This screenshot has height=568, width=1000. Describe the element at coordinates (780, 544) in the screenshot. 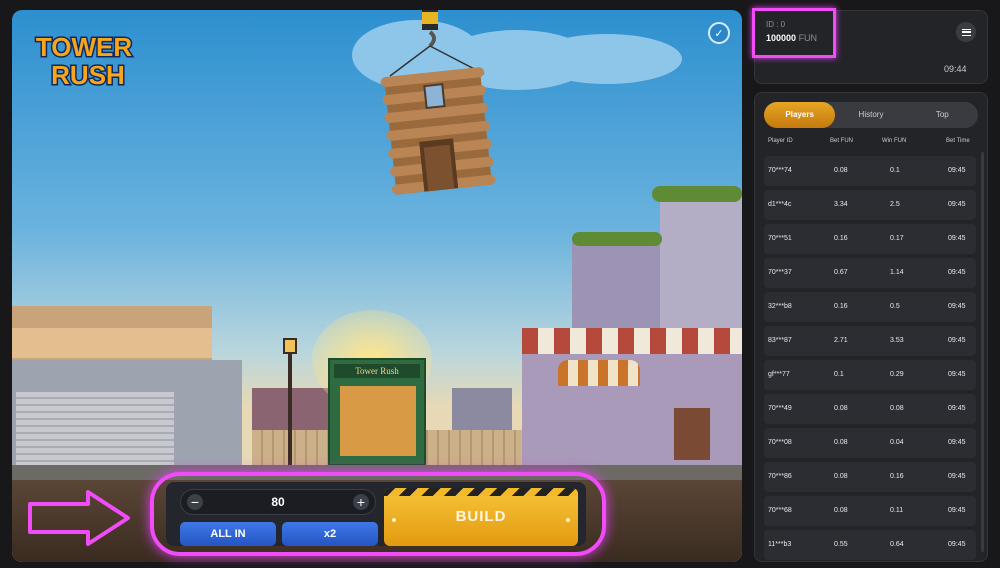

I see `player-id: 11***b3` at that location.